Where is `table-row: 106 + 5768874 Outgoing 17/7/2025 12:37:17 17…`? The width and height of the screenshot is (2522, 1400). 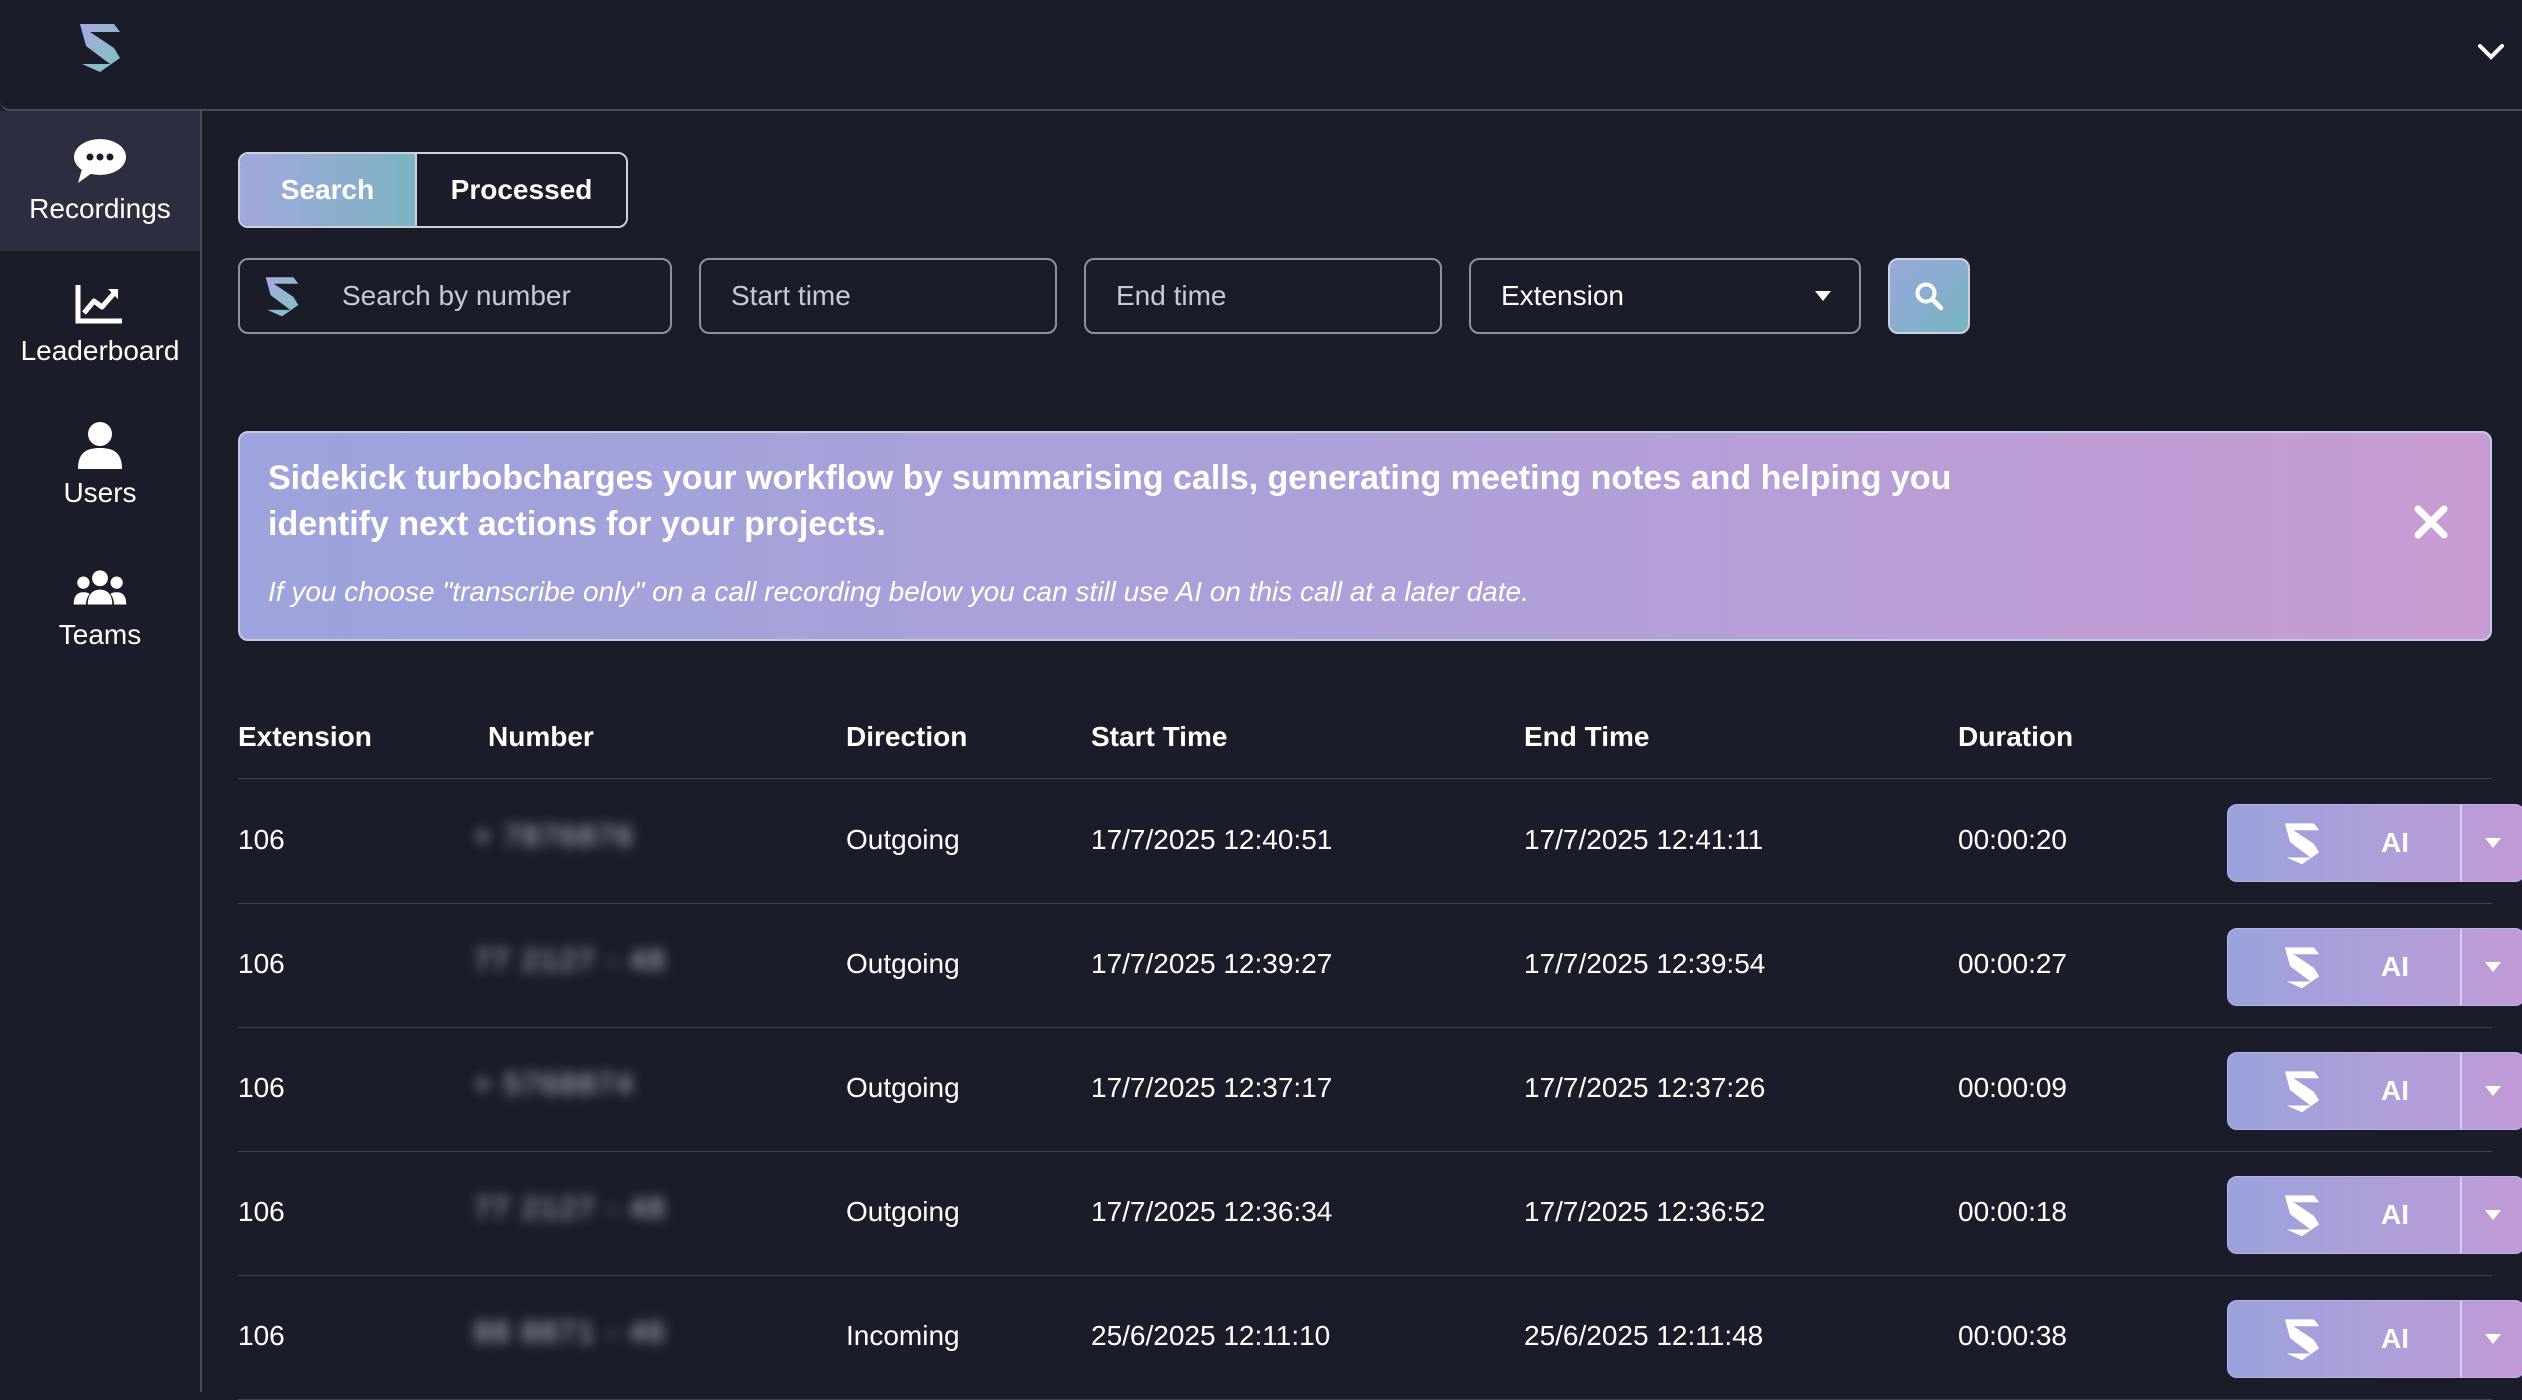 table-row: 106 + 5768874 Outgoing 17/7/2025 12:37:17 17… is located at coordinates (1380, 1090).